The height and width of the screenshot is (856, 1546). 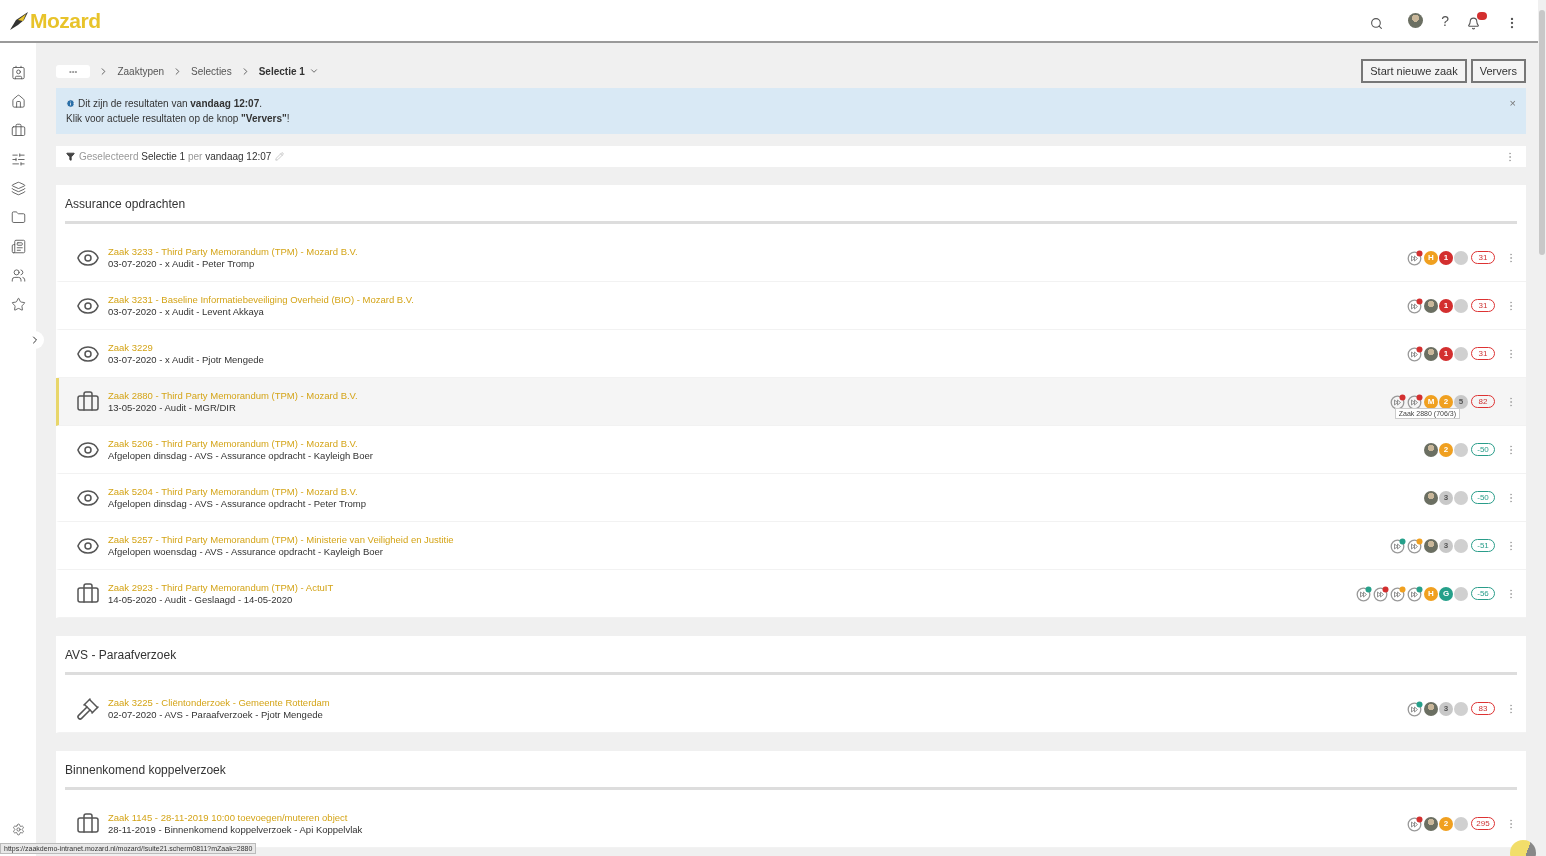 What do you see at coordinates (246, 551) in the screenshot?
I see `case-details: Afgelopen woensdag - AVS - Assurance opdracht - Kayleigh Boer` at bounding box center [246, 551].